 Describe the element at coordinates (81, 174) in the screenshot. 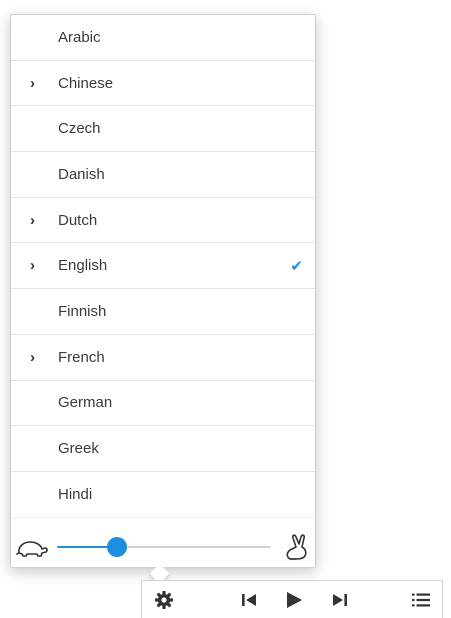

I see `language-label: Danish` at that location.